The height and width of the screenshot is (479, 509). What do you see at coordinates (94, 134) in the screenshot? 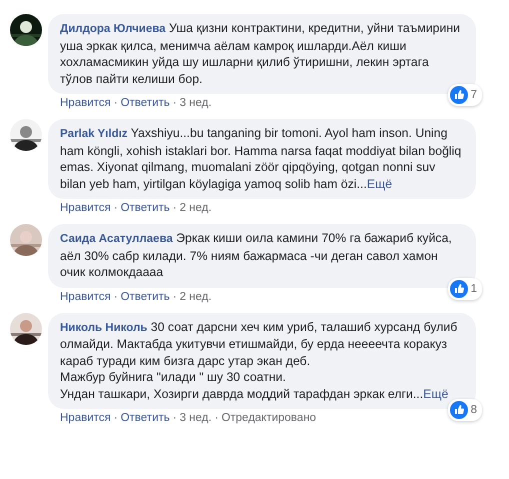
I see `author-link: Parlak Yıldız` at bounding box center [94, 134].